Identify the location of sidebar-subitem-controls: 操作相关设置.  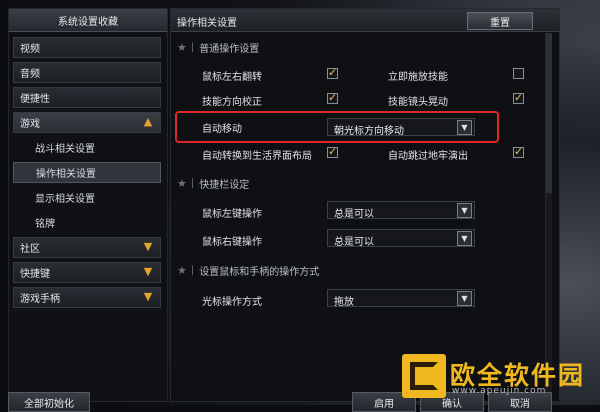
(87, 172).